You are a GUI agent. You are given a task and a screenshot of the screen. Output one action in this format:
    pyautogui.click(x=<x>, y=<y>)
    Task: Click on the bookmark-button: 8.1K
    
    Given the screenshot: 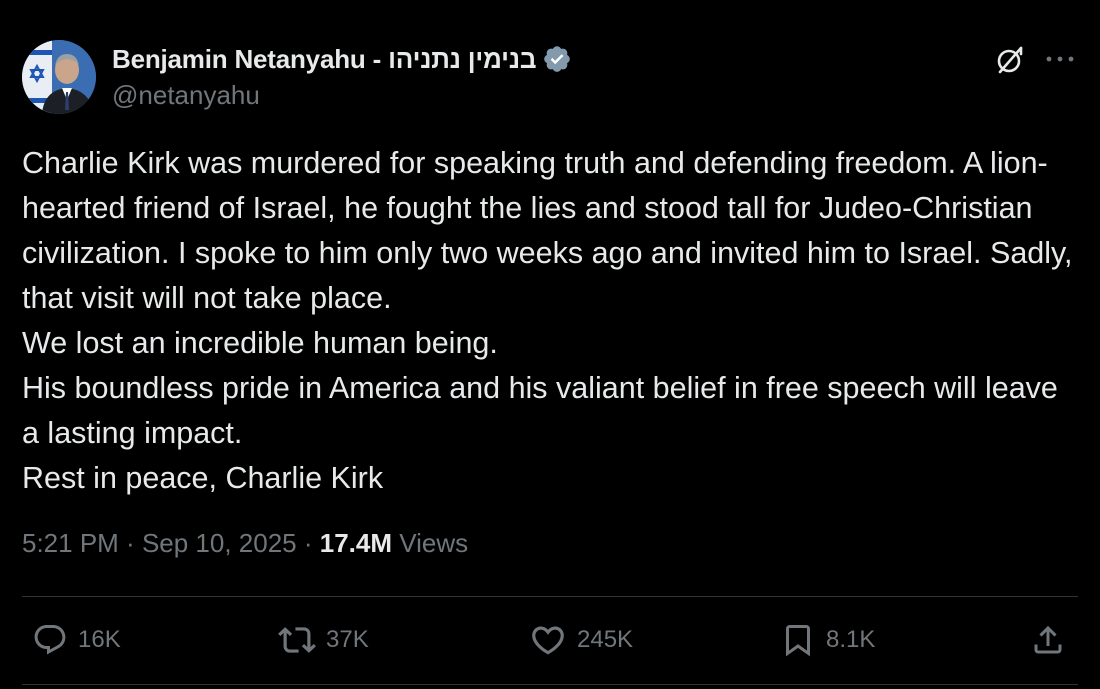 What is the action you would take?
    pyautogui.click(x=827, y=640)
    